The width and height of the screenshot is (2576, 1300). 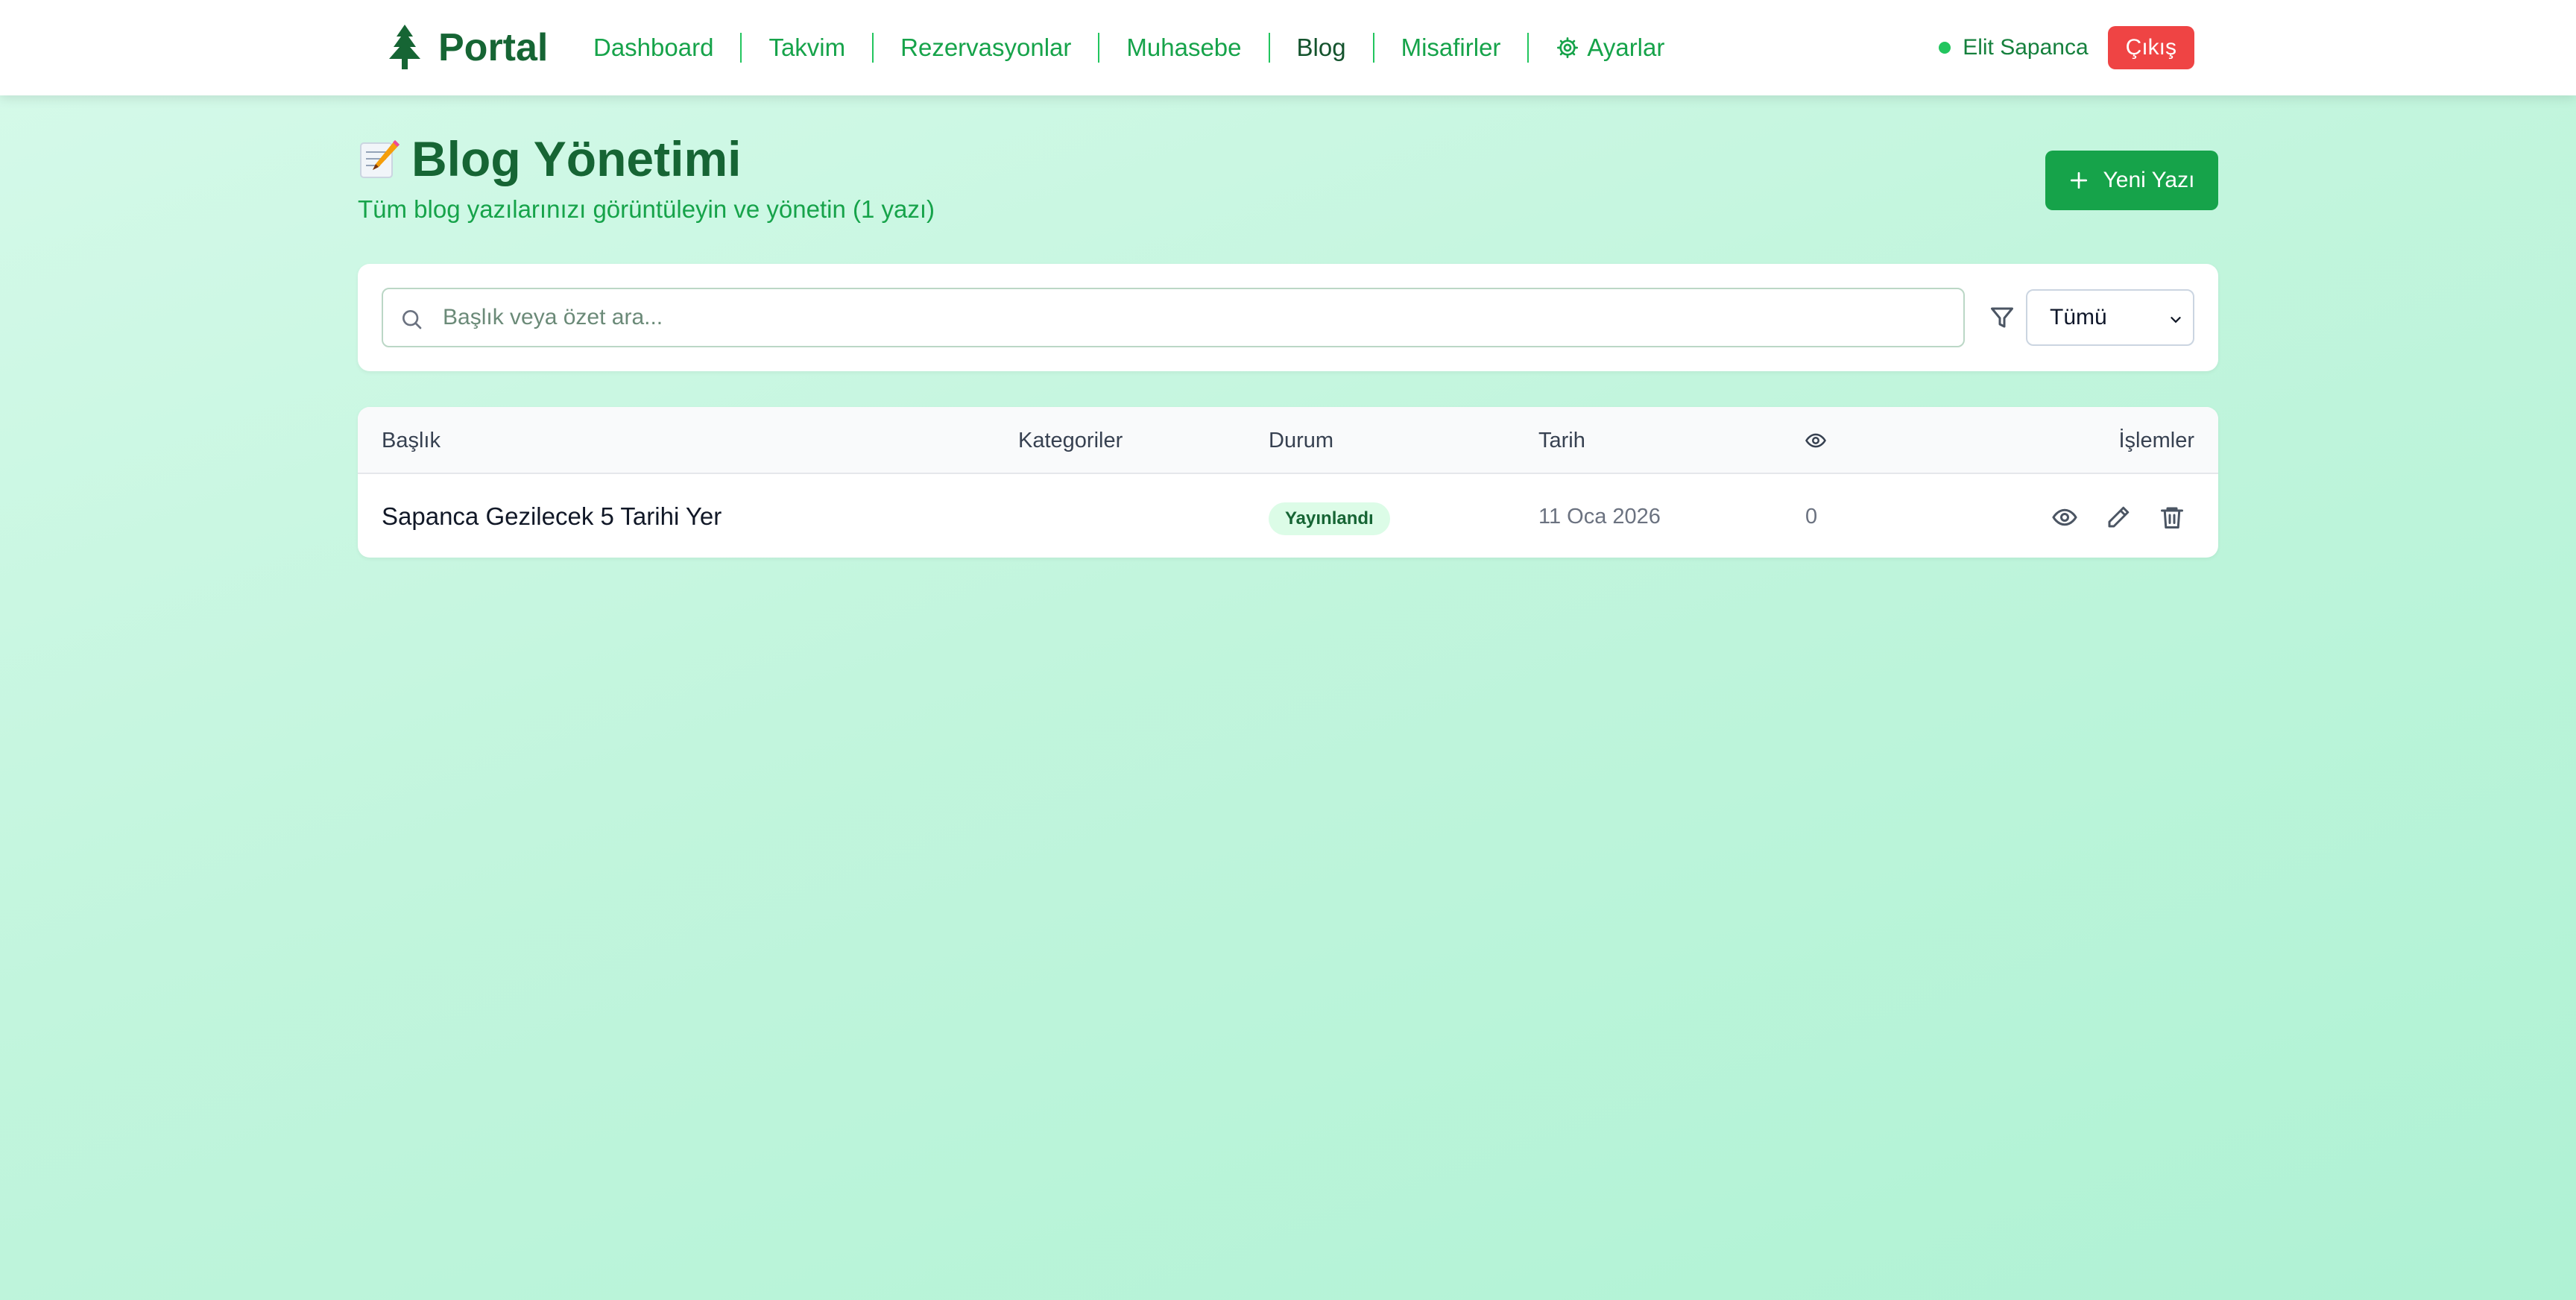 What do you see at coordinates (1183, 48) in the screenshot?
I see `nav-item-muhasebe: Muhasebe` at bounding box center [1183, 48].